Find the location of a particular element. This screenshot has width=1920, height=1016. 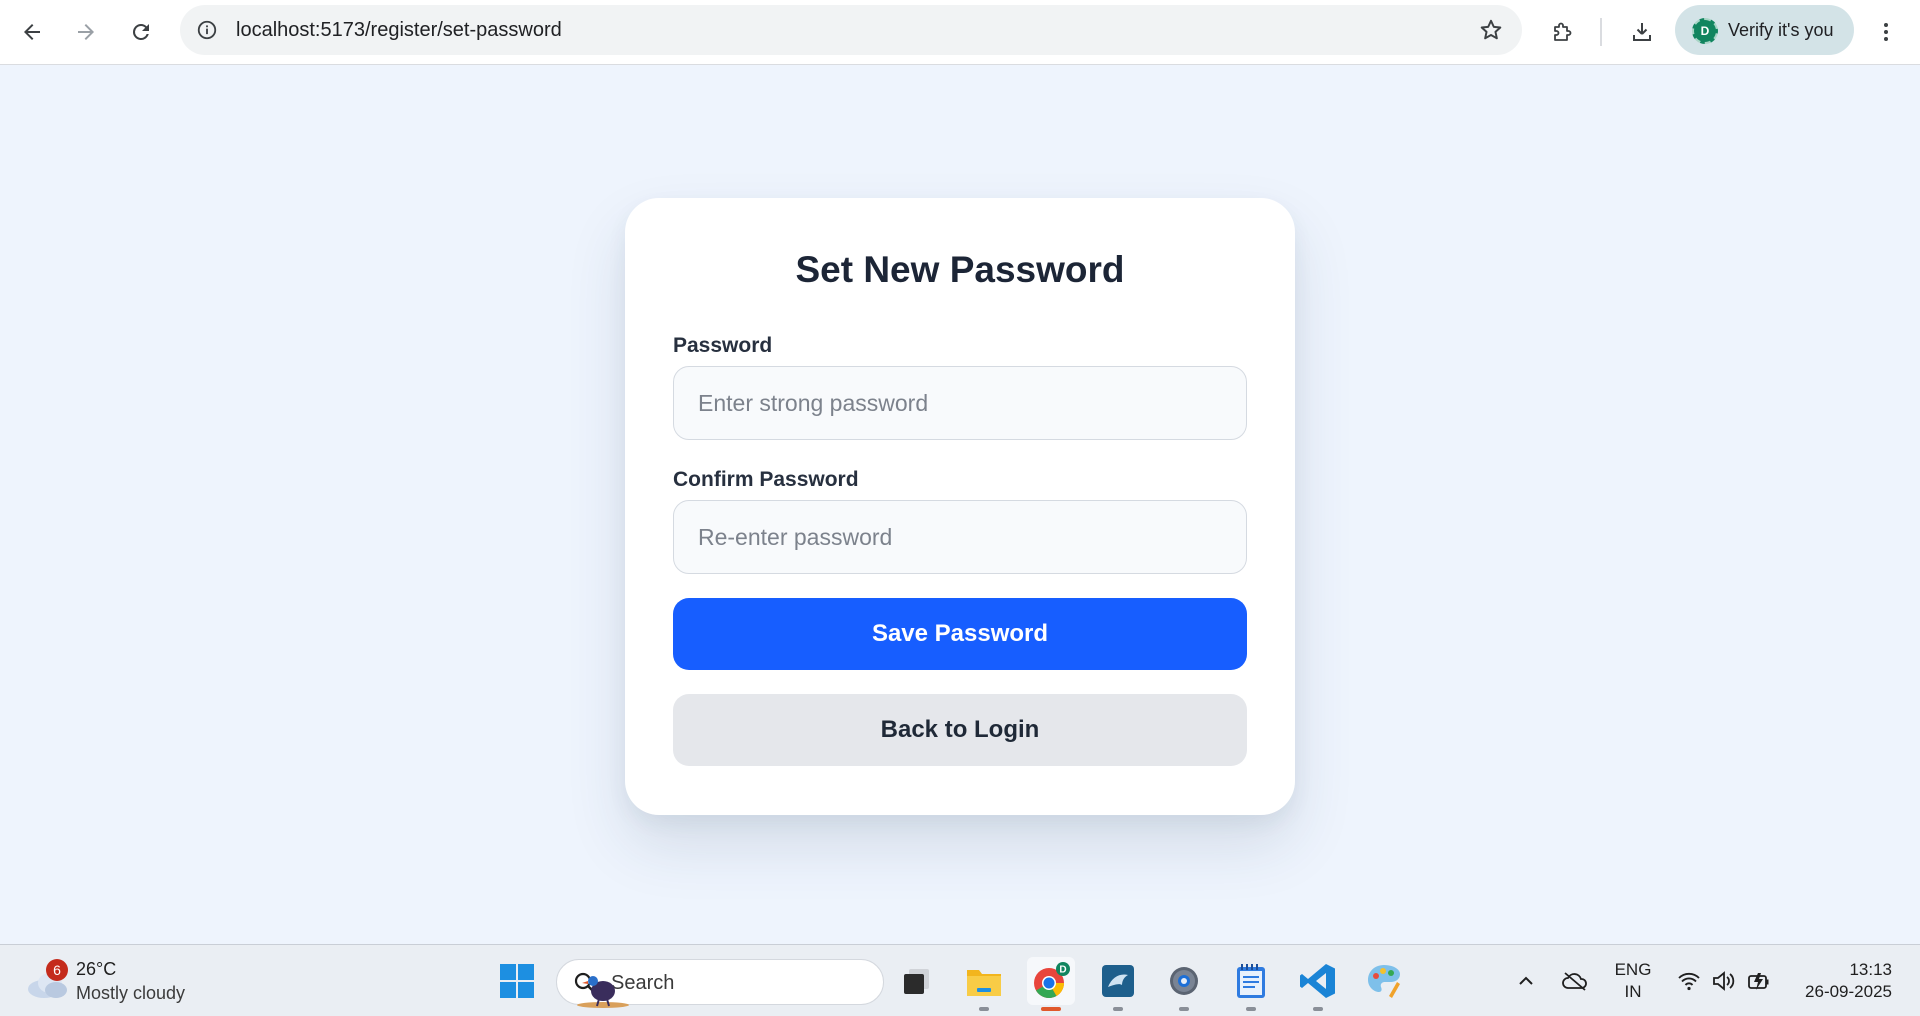

tray-overflow-button is located at coordinates (1526, 981).